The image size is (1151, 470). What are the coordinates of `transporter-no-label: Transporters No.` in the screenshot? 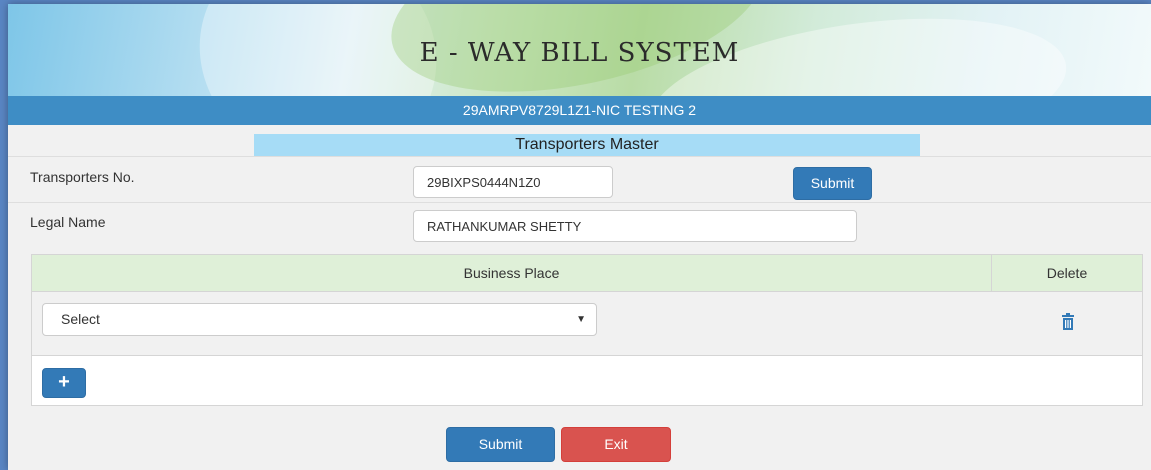 It's located at (82, 177).